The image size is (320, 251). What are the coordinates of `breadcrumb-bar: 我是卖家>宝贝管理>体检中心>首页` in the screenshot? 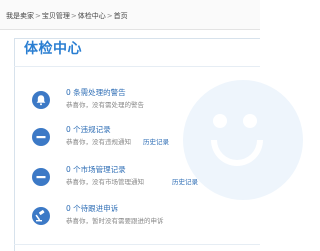 It's located at (130, 15).